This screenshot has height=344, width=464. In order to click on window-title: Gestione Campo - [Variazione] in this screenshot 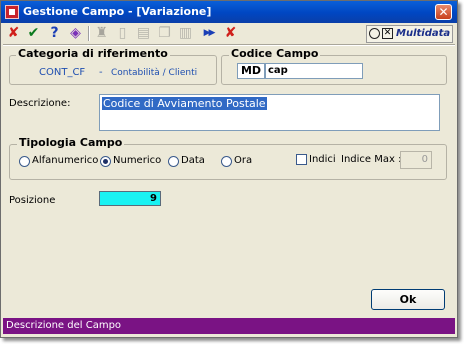, I will do `click(117, 11)`.